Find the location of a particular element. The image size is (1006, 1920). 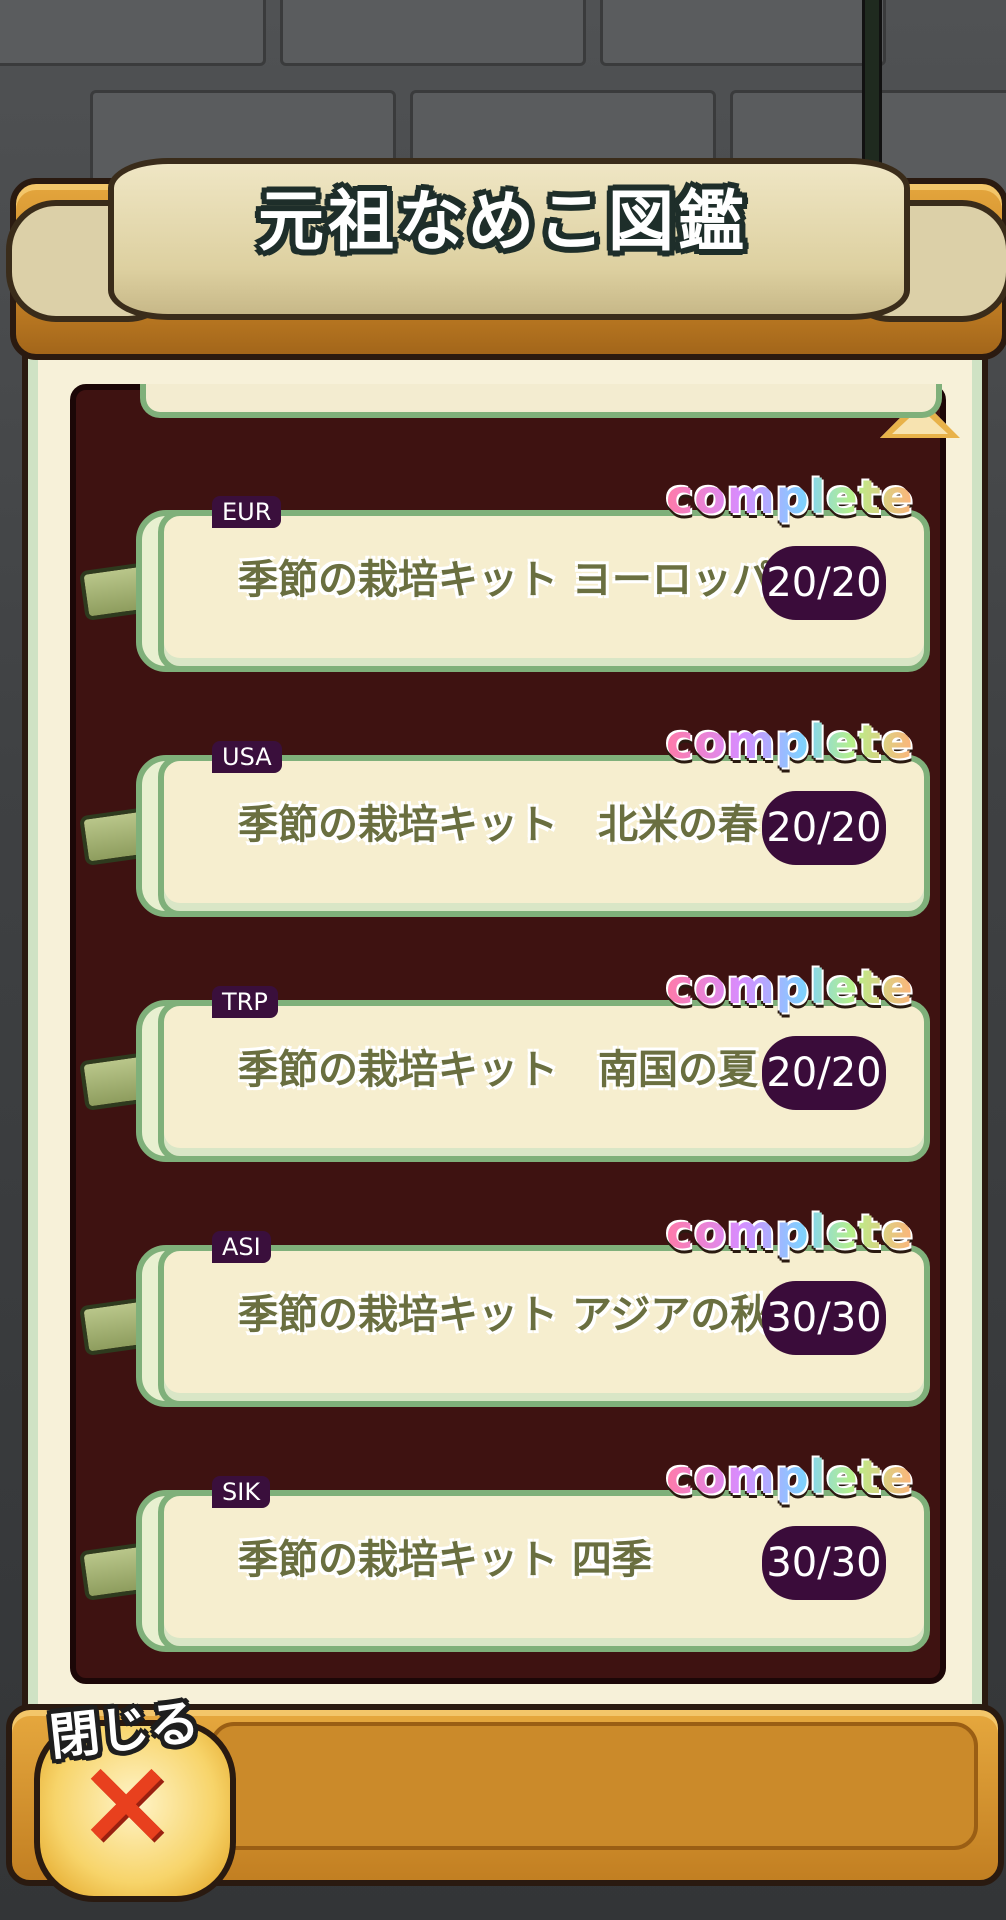

kit-name: 季節の栽培キット 北米の春 is located at coordinates (498, 825).